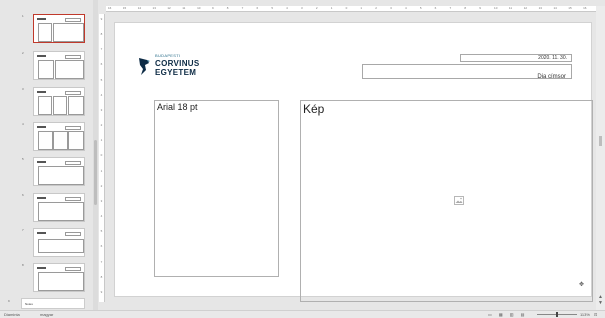  Describe the element at coordinates (23, 265) in the screenshot. I see `thumb-number: 8` at that location.